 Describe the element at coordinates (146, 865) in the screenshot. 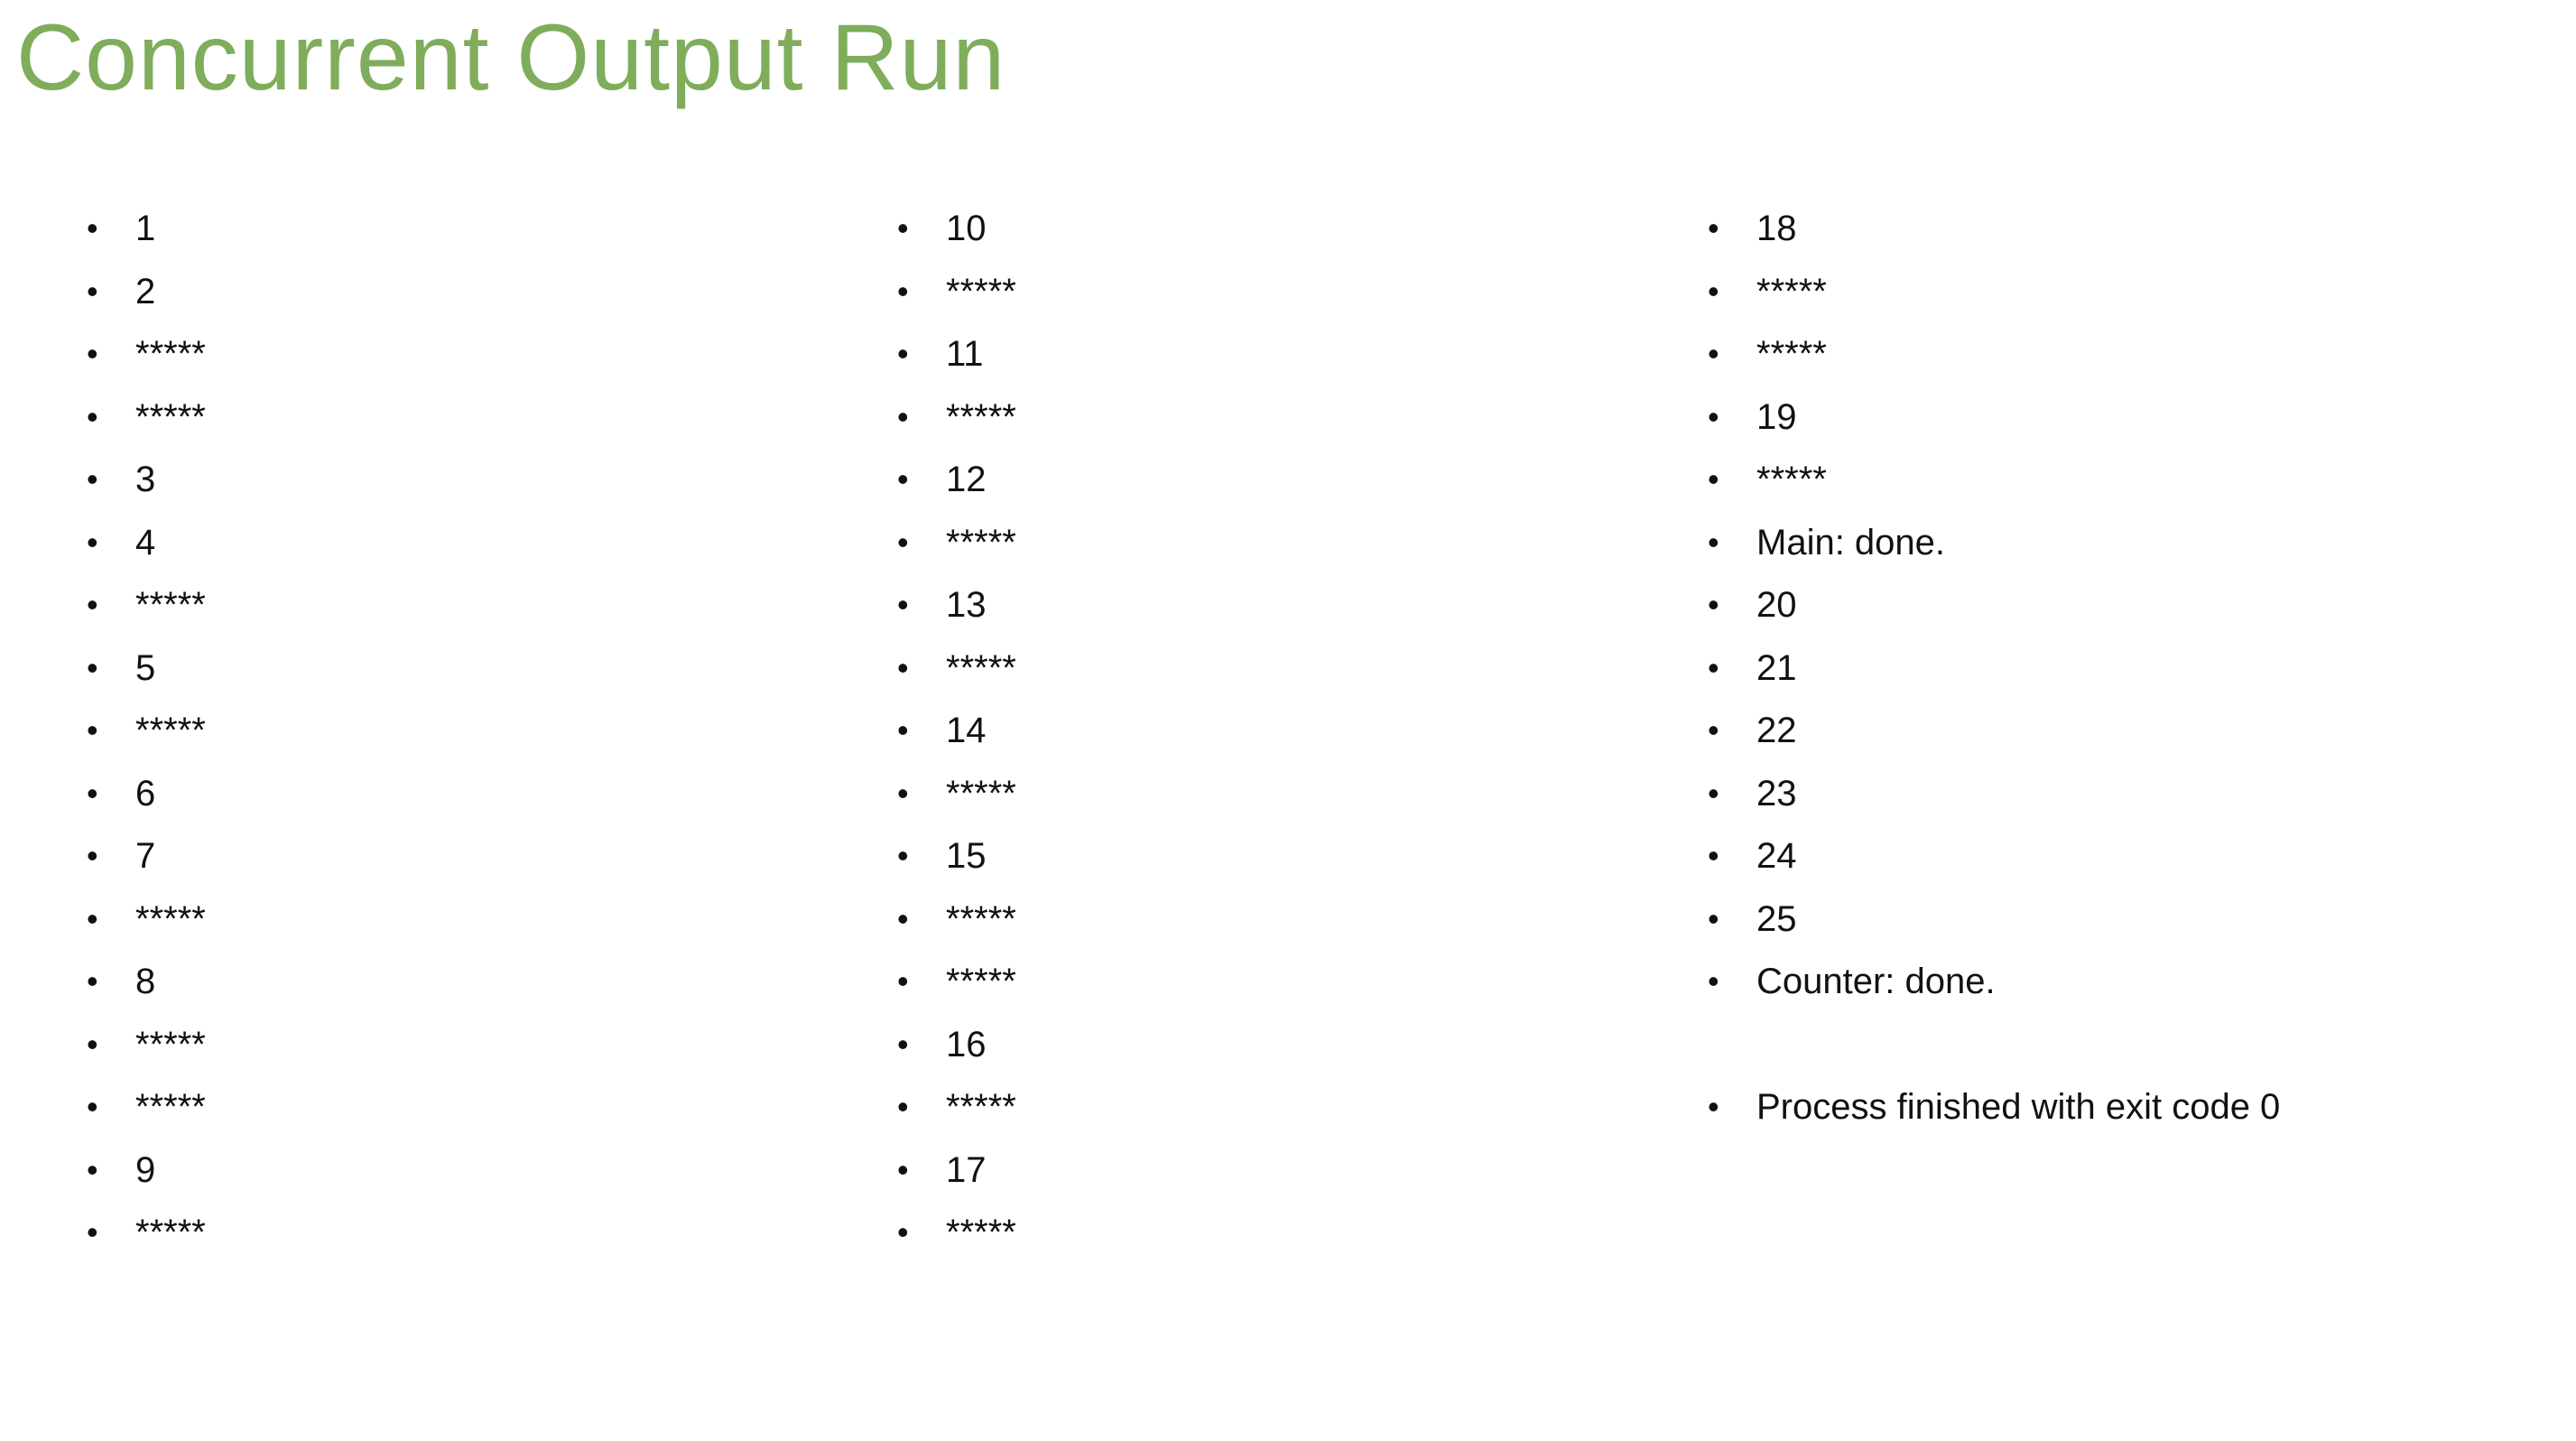

I see `output-line: 7` at that location.